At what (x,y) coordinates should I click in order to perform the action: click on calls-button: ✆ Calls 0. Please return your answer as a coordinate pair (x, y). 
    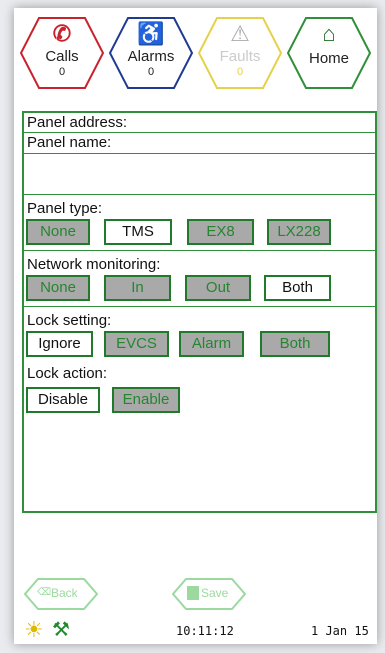
    Looking at the image, I should click on (62, 53).